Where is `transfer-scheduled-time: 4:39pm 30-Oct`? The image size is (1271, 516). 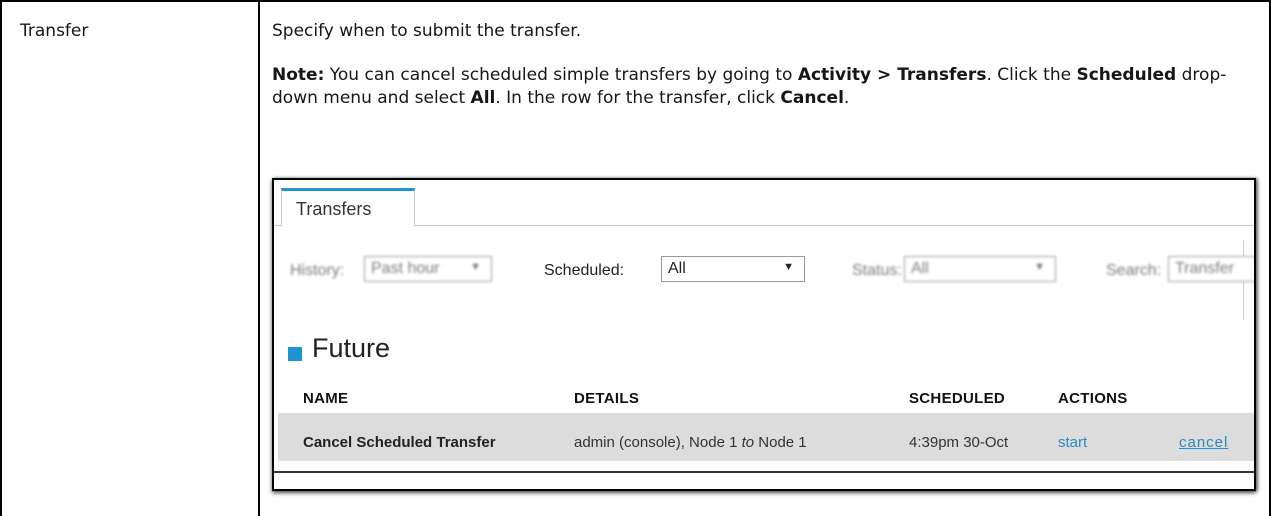
transfer-scheduled-time: 4:39pm 30-Oct is located at coordinates (959, 442).